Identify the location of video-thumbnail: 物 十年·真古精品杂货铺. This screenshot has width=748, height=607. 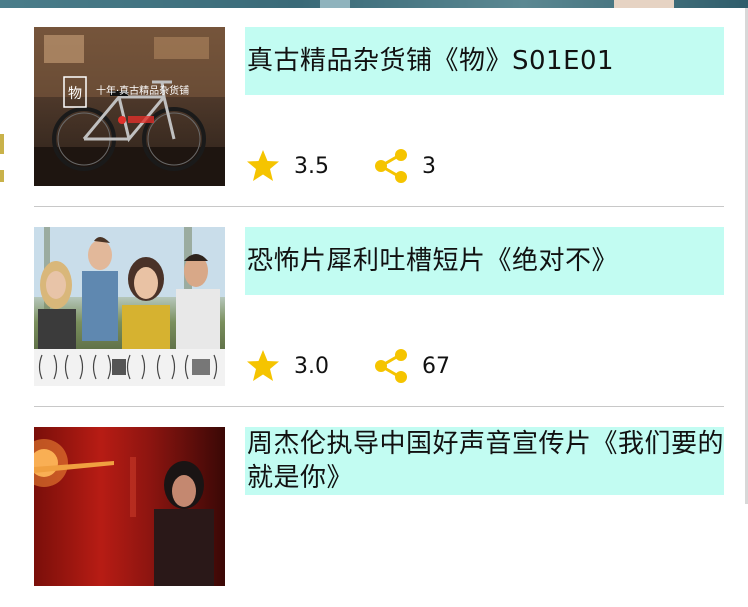
(129, 106).